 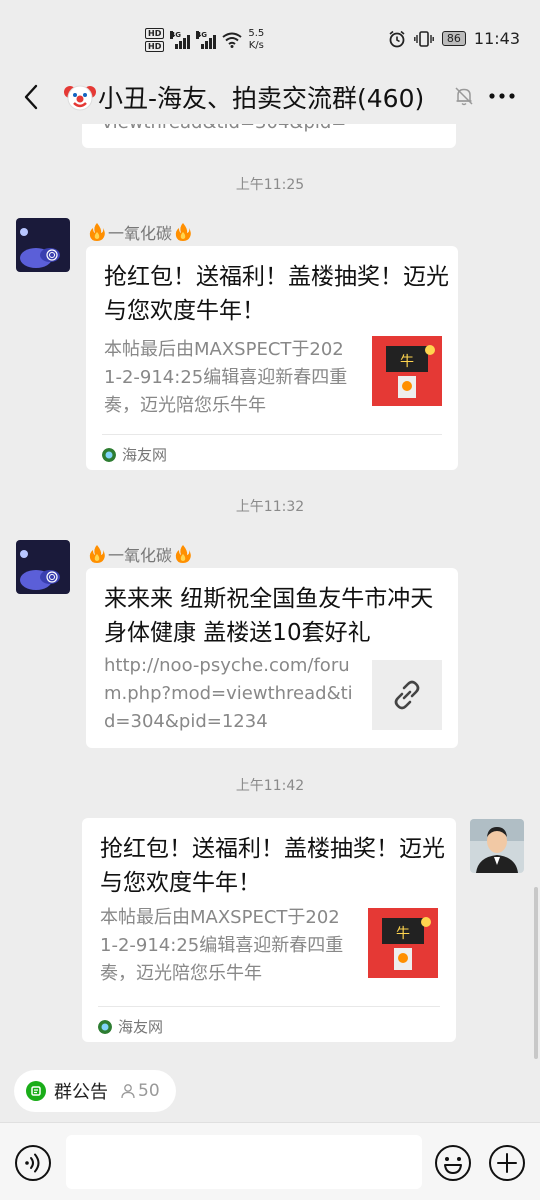 I want to click on group-notice-button: 群公告 50, so click(x=95, y=1091).